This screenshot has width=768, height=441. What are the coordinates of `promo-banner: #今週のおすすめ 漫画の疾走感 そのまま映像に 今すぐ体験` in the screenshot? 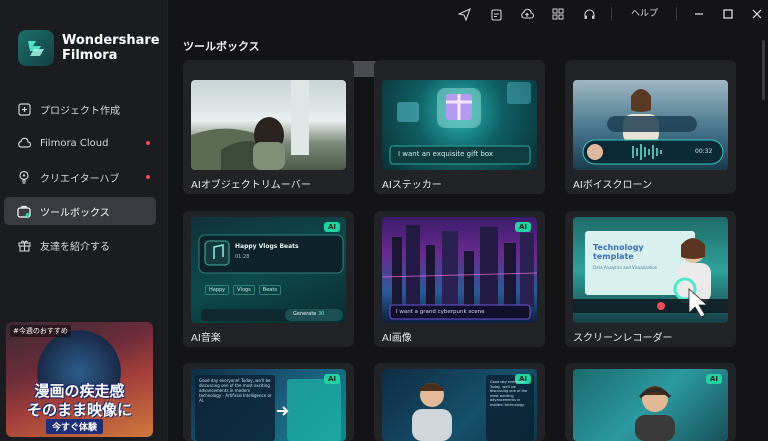 It's located at (79, 379).